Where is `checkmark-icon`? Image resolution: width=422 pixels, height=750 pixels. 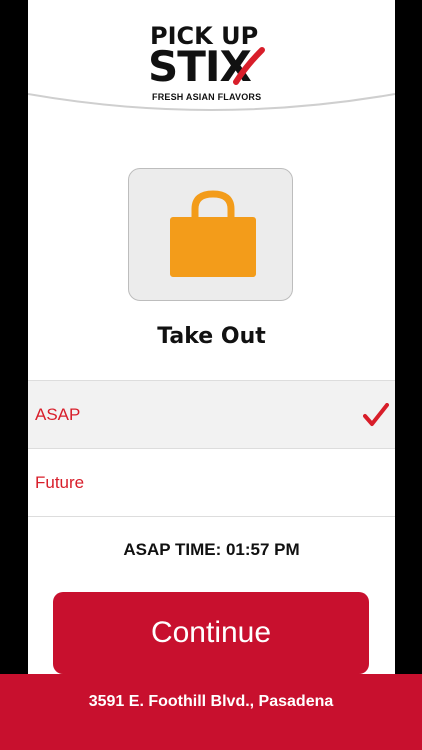 checkmark-icon is located at coordinates (376, 414).